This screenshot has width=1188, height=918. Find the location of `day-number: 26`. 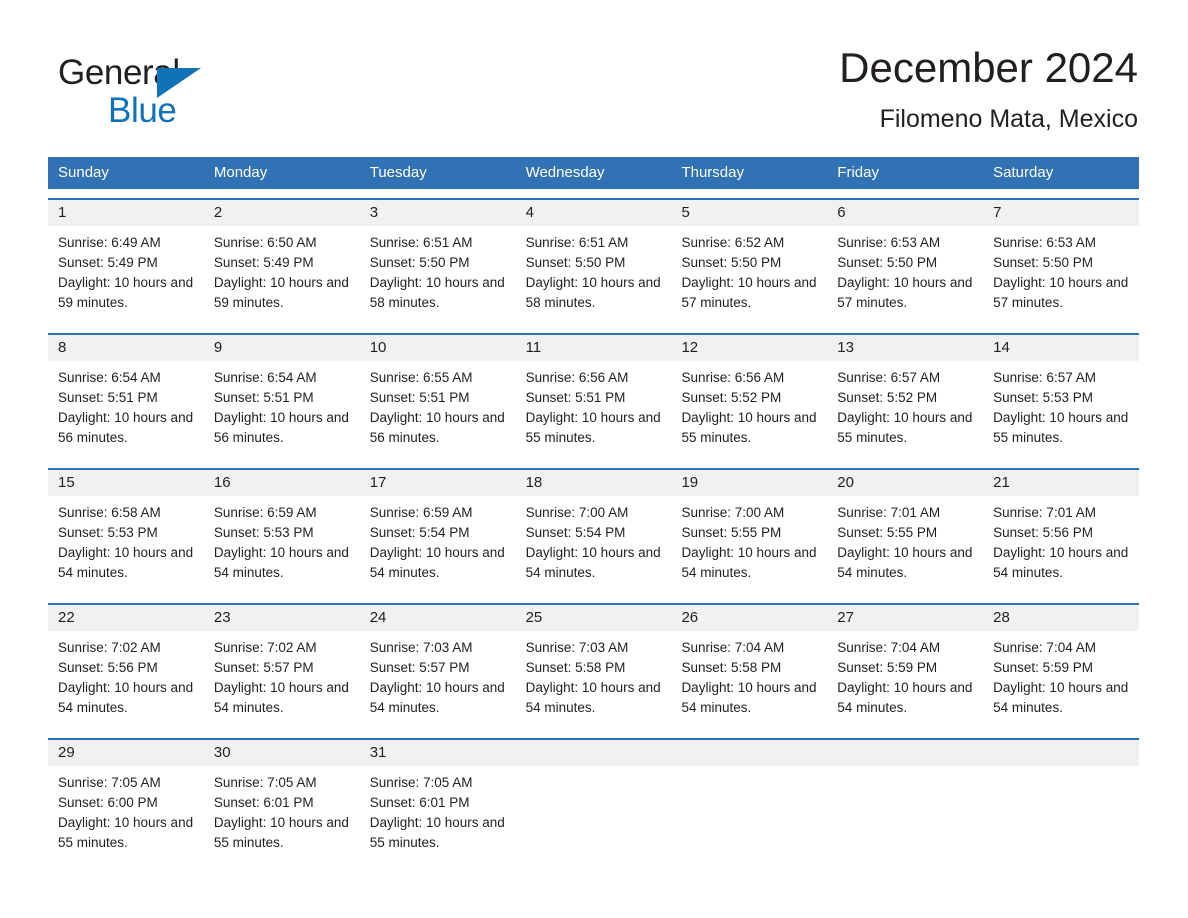

day-number: 26 is located at coordinates (749, 618).